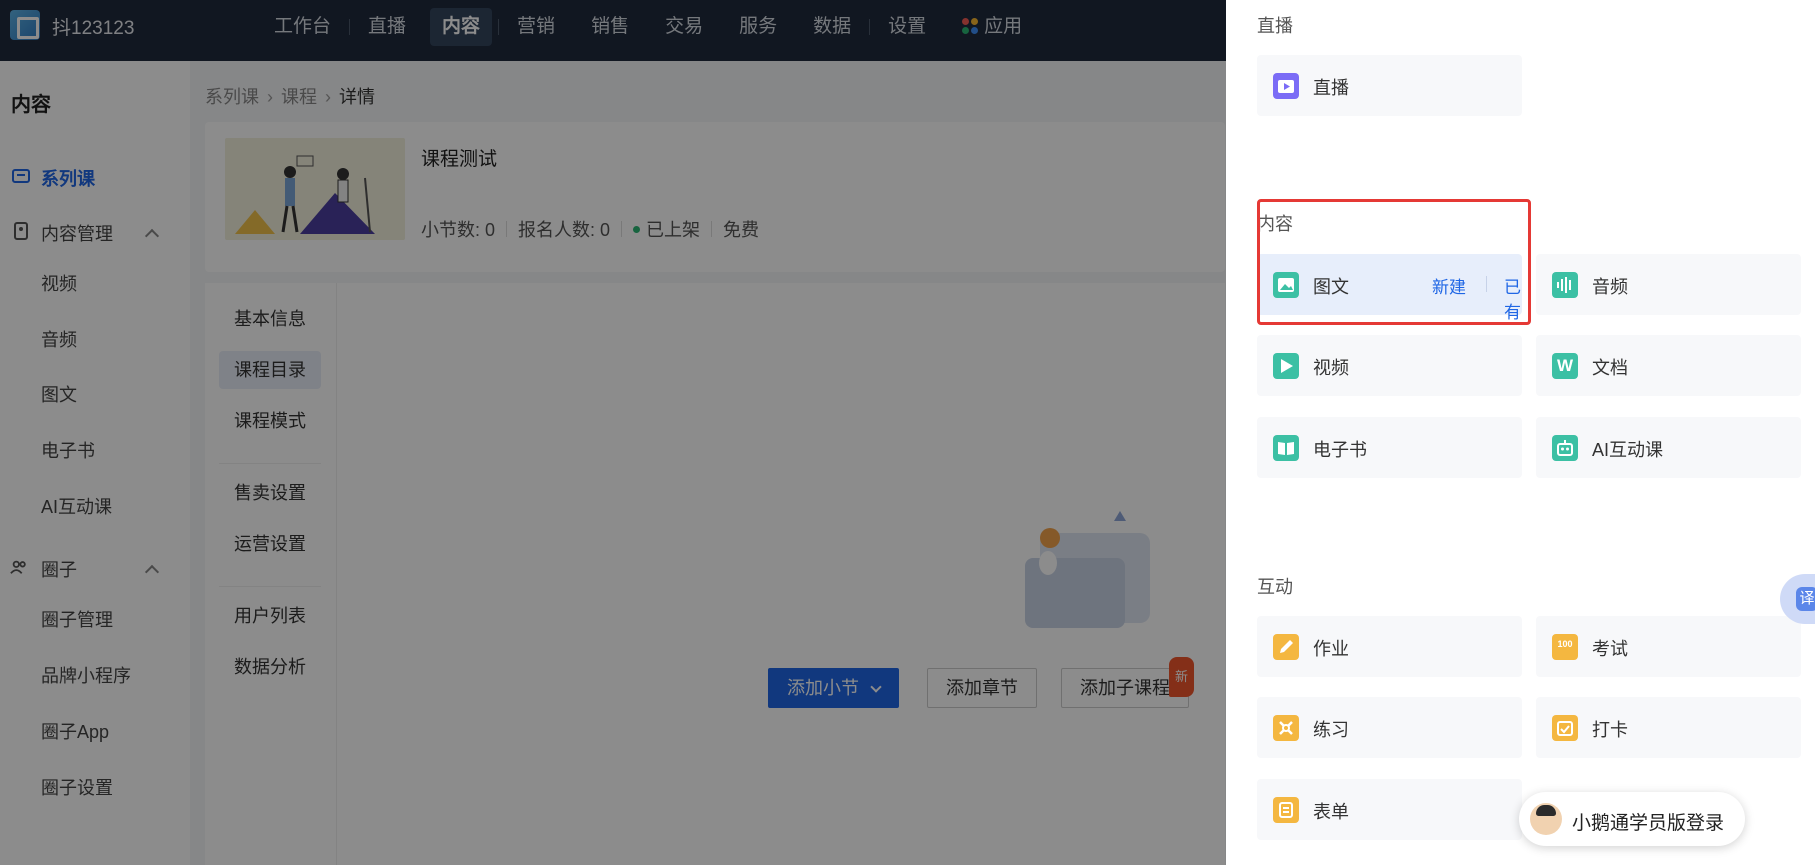  I want to click on tile-form-label: 表单, so click(1331, 812).